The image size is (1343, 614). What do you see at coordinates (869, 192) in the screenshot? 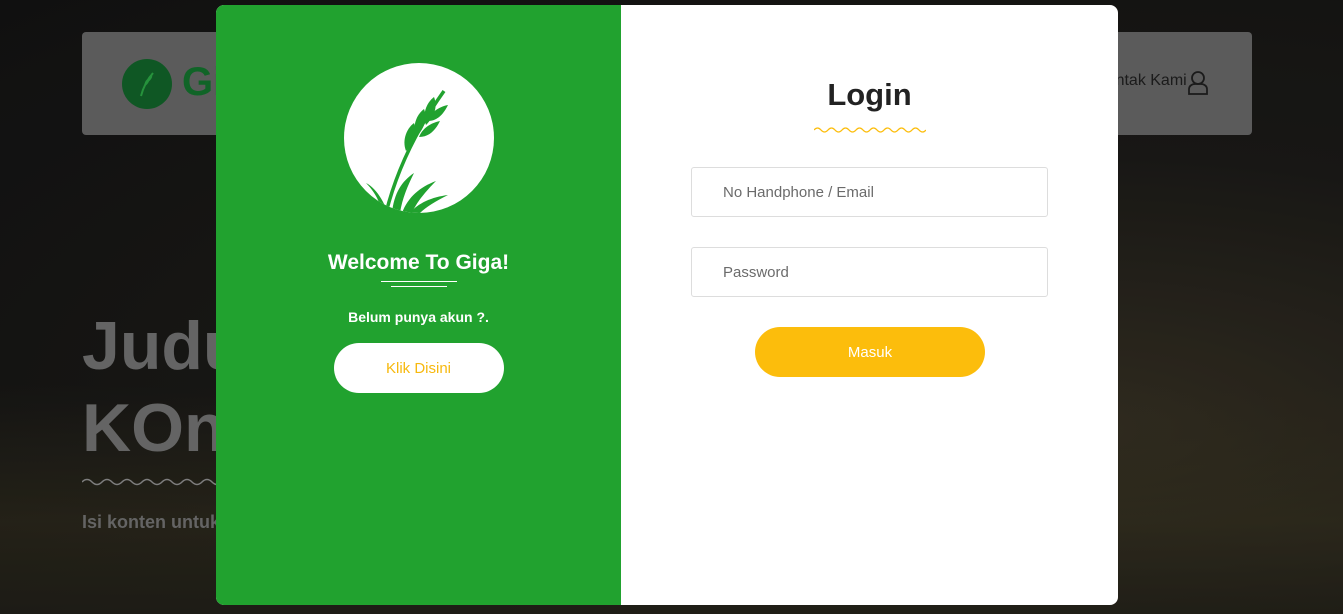
I see `email-field` at bounding box center [869, 192].